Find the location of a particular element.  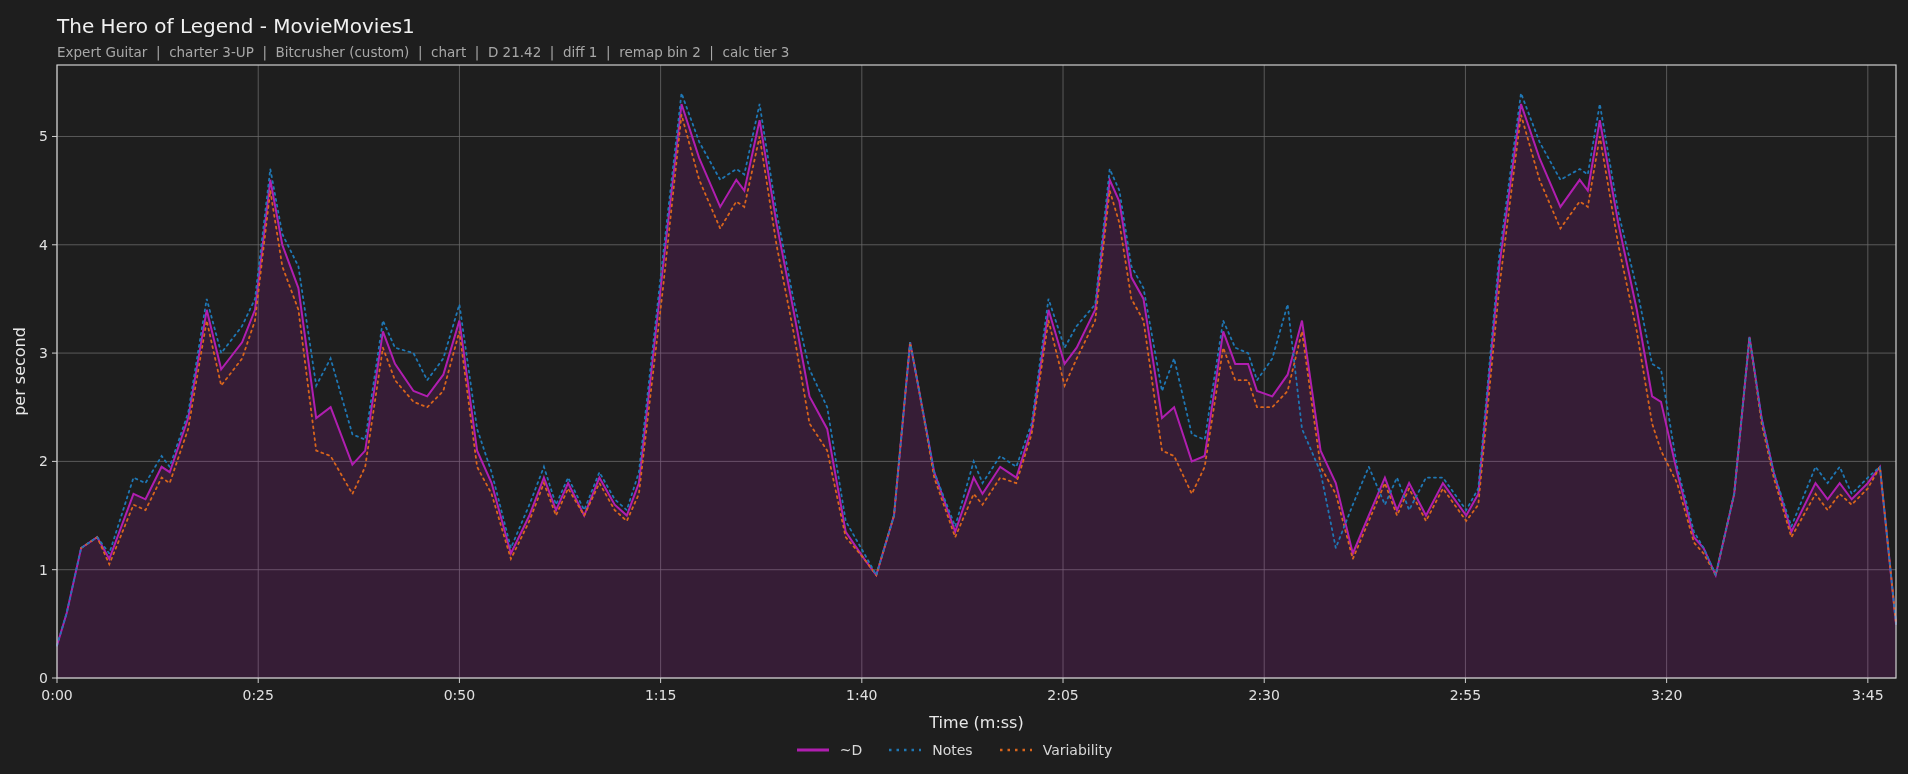

y-tick-label: 2 is located at coordinates (43, 461).